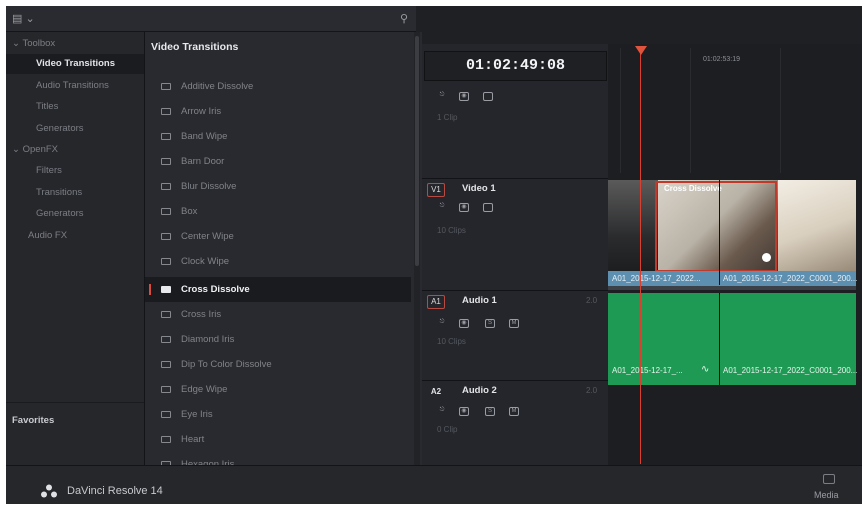 The height and width of the screenshot is (509, 868). What do you see at coordinates (75, 86) in the screenshot?
I see `sidebar-item-audio-transitions: Audio Transitions` at bounding box center [75, 86].